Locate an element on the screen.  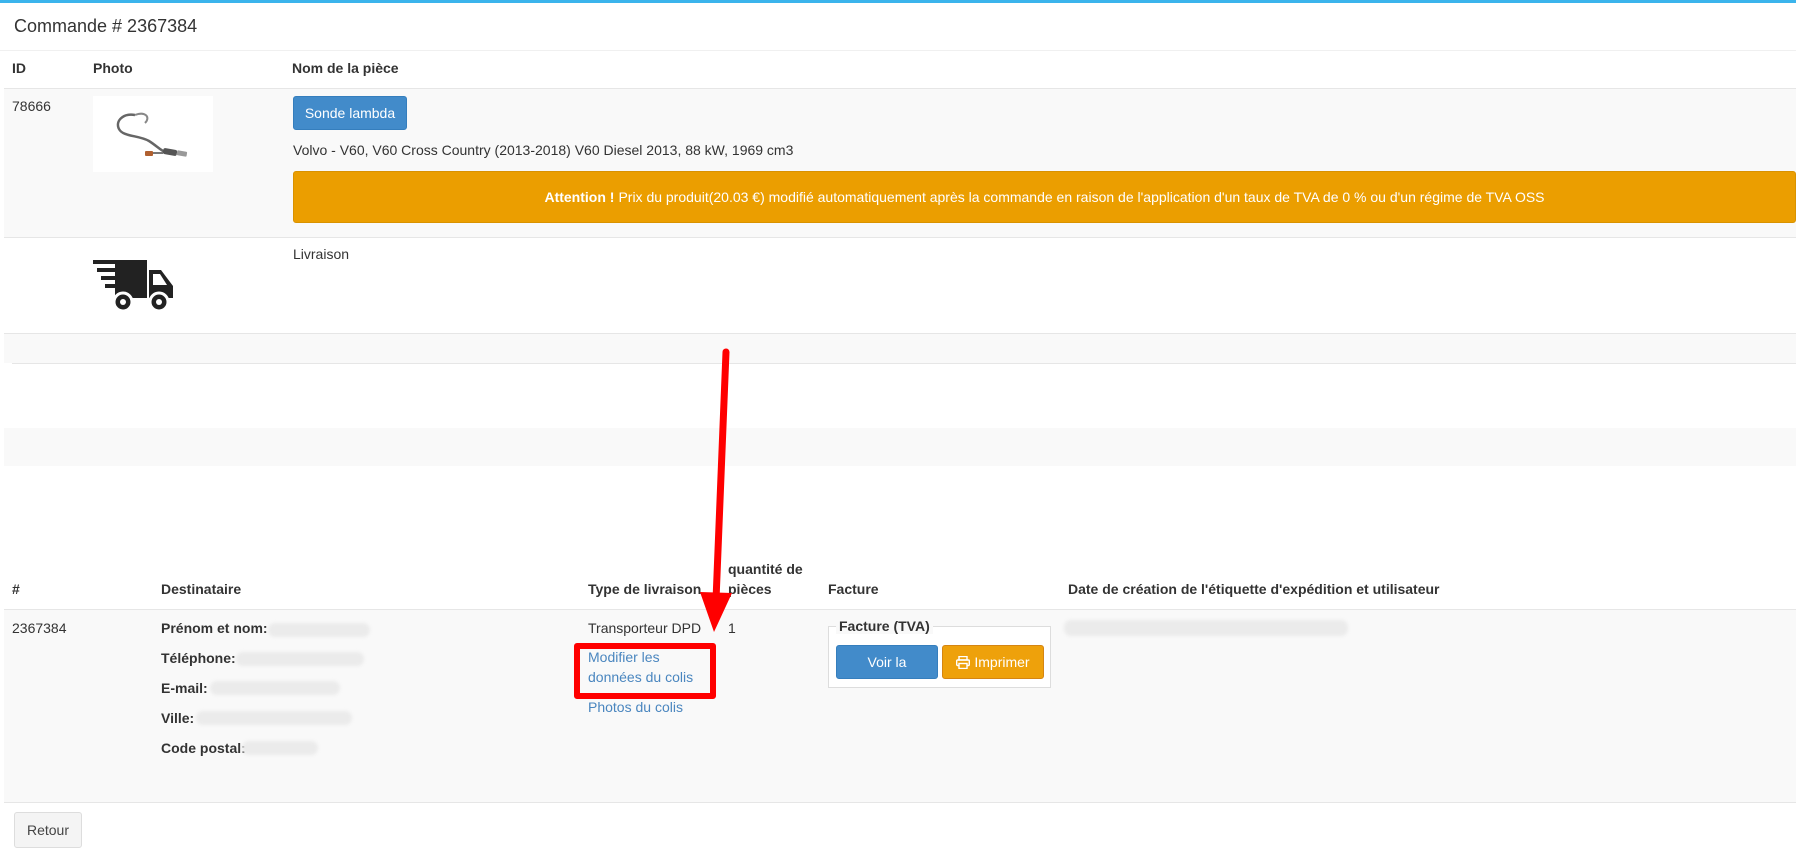
quantity-value: 1 is located at coordinates (732, 628).